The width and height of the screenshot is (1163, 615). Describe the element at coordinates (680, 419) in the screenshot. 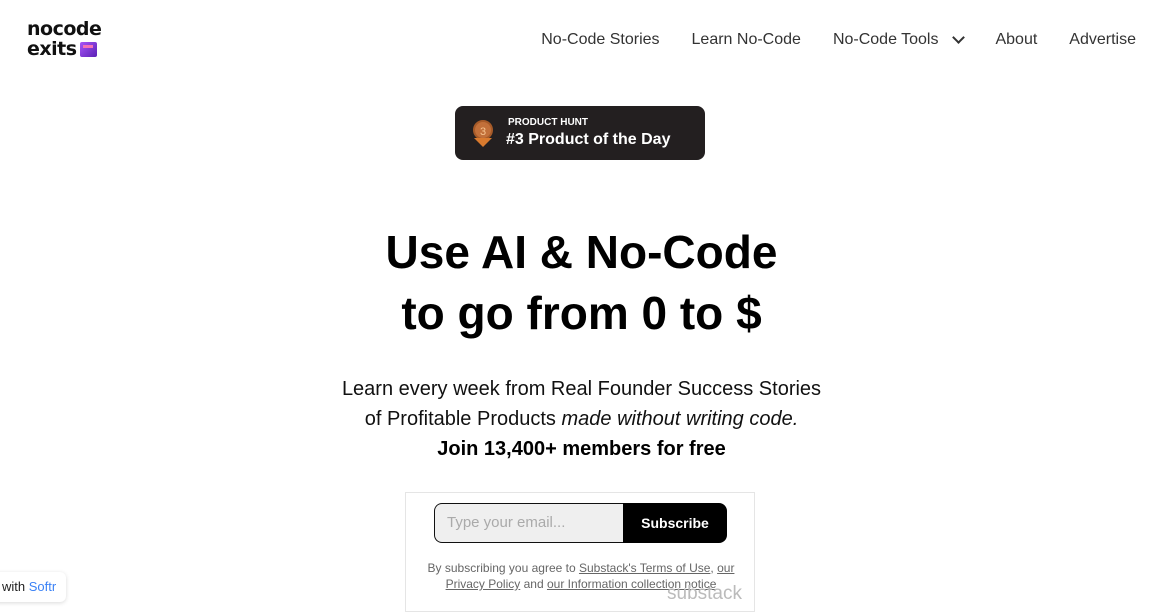

I see `subtitle-italic: made without writing code.` at that location.